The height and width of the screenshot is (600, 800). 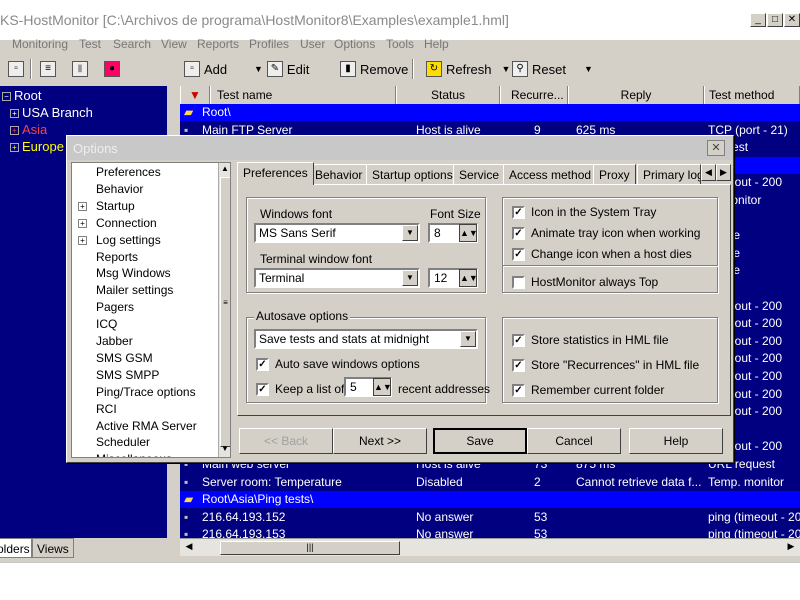 I want to click on scroll-thumb: ≡, so click(x=225, y=312).